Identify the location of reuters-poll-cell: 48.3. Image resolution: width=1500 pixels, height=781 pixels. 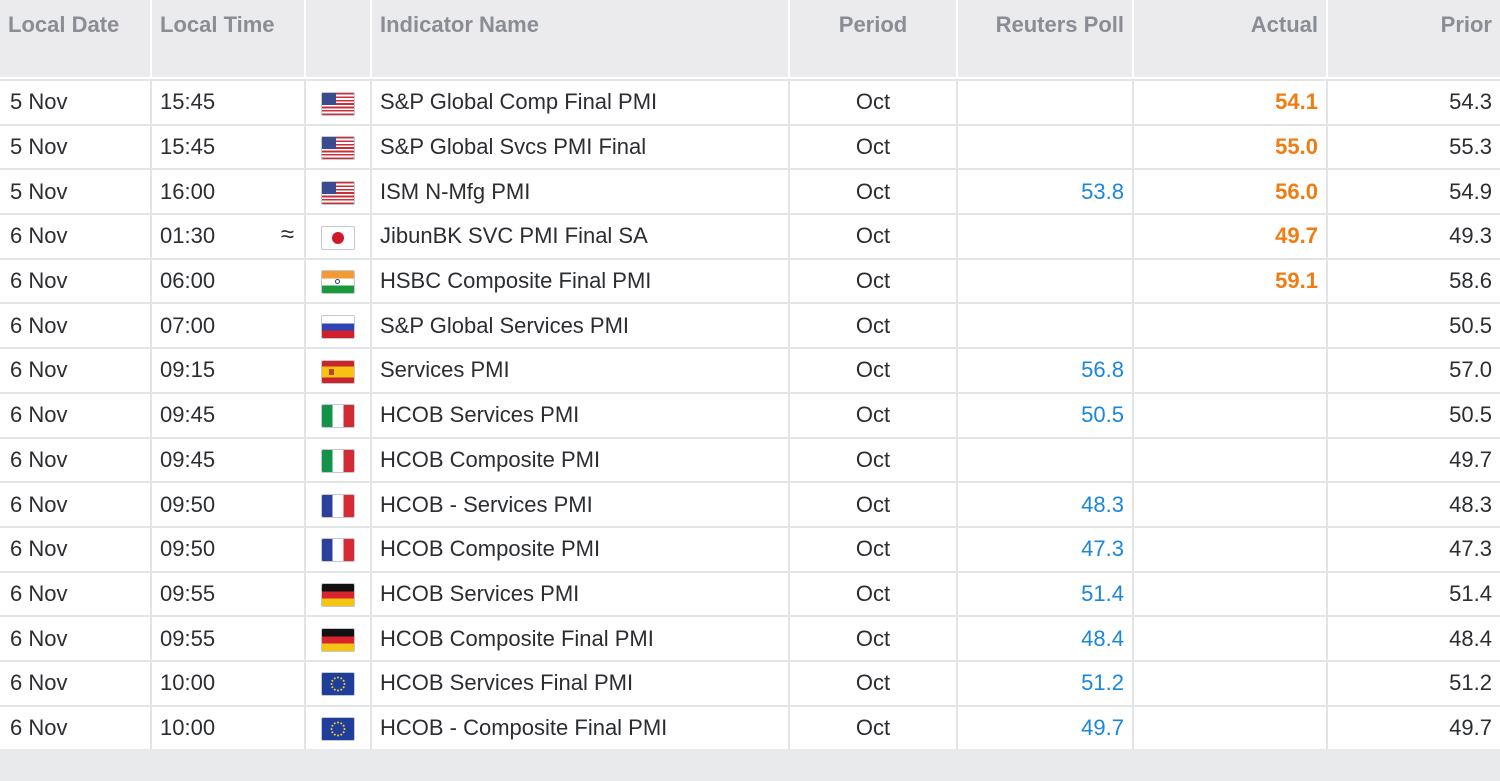
(1044, 503).